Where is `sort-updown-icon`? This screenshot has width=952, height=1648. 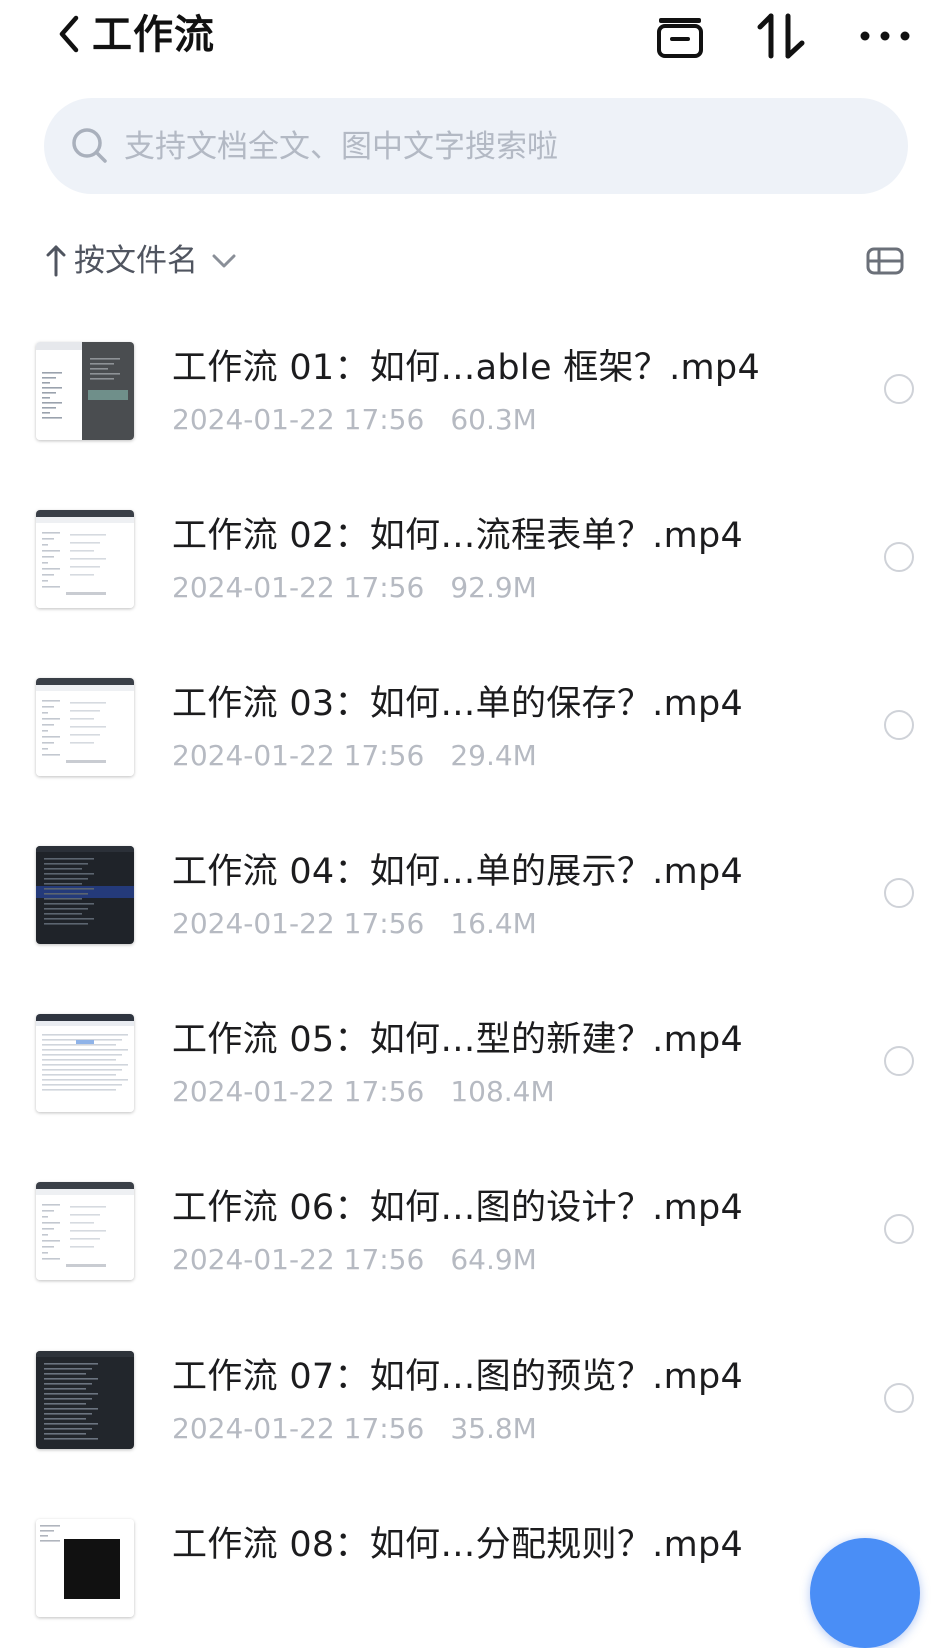
sort-updown-icon is located at coordinates (781, 36).